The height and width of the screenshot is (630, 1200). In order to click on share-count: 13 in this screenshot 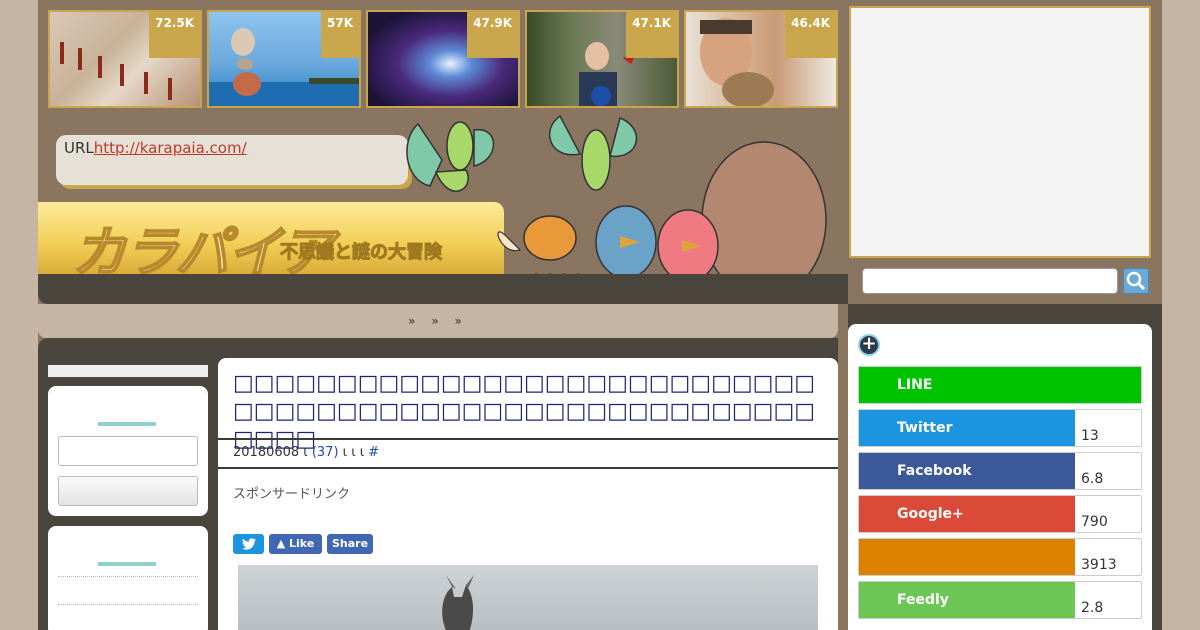, I will do `click(1090, 436)`.